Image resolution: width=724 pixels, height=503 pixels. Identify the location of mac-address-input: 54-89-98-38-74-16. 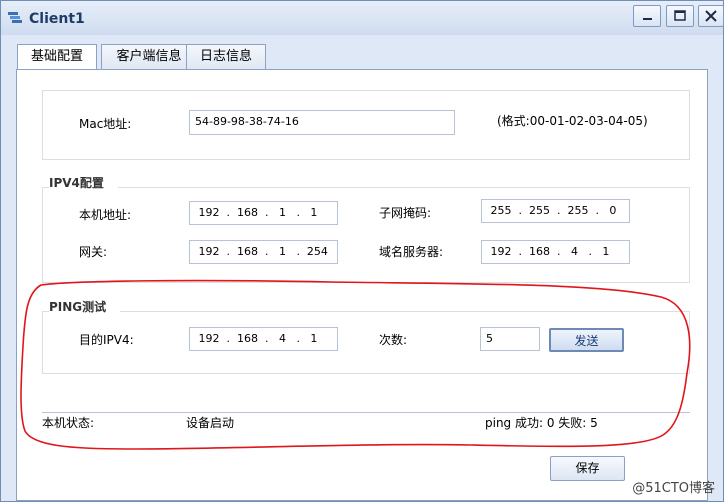
(322, 122).